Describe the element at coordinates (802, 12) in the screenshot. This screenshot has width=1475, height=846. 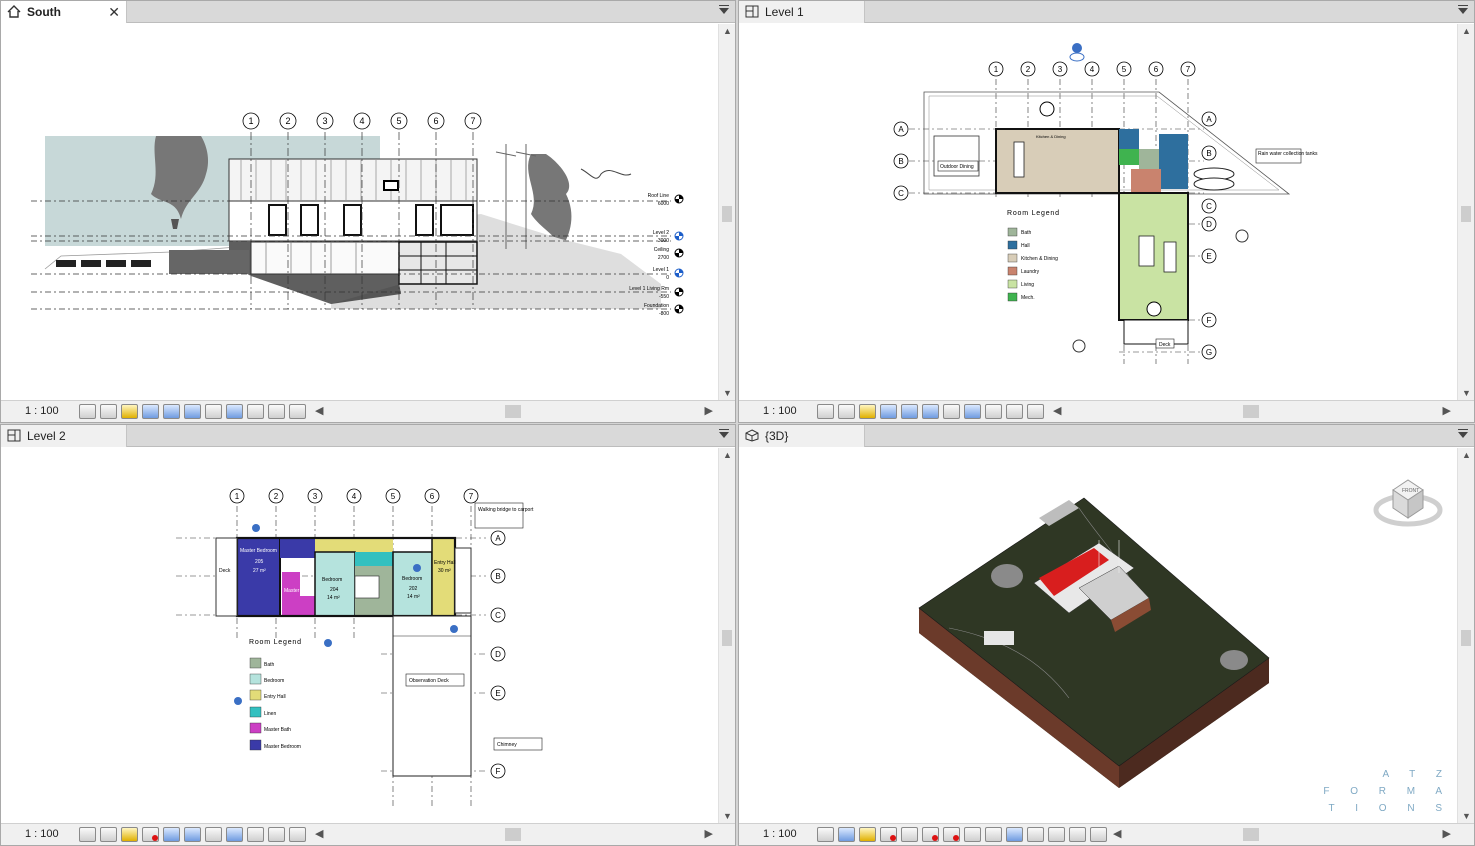
I see `tab-level-1: Level 1` at that location.